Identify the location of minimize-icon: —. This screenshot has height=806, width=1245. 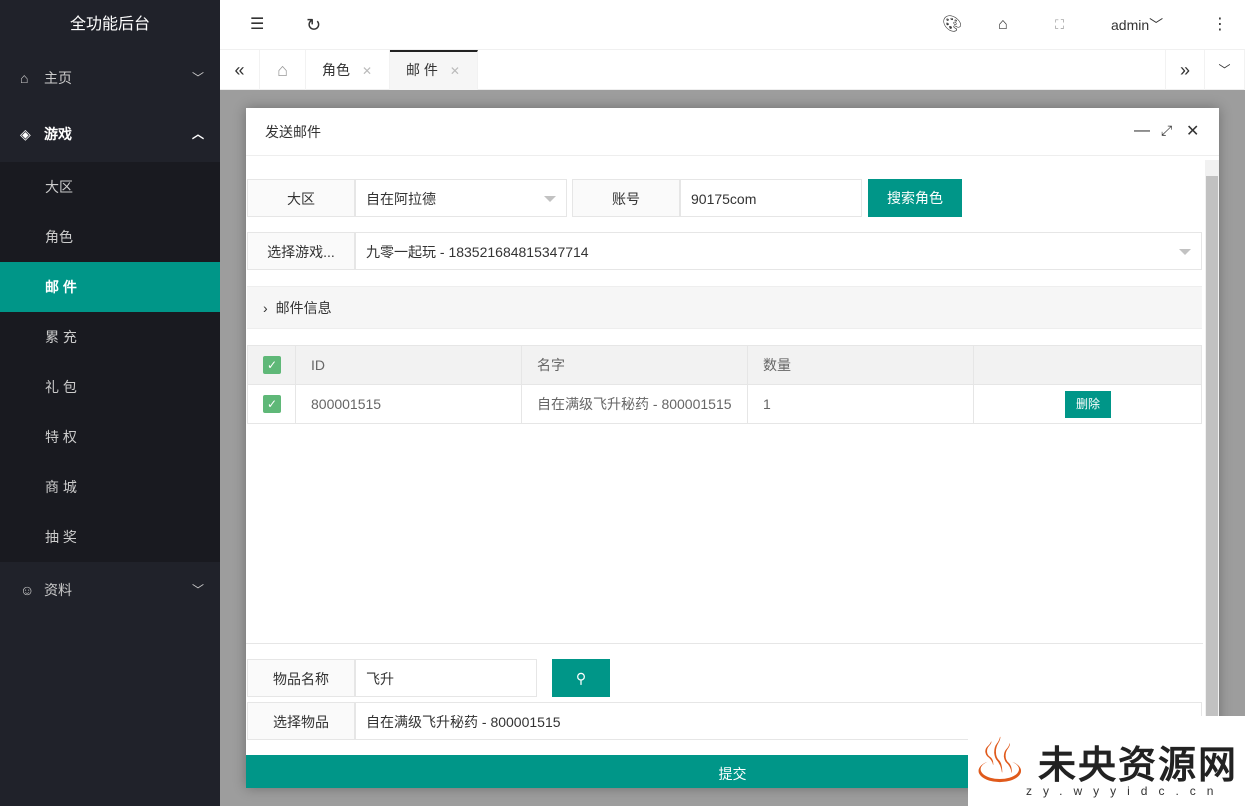
(1142, 131).